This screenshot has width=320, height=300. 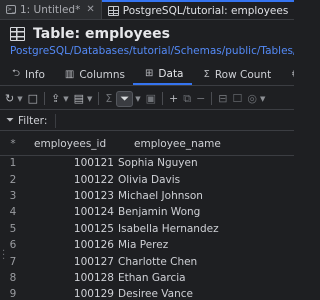 I want to click on grid-icon: ⊞, so click(x=149, y=73).